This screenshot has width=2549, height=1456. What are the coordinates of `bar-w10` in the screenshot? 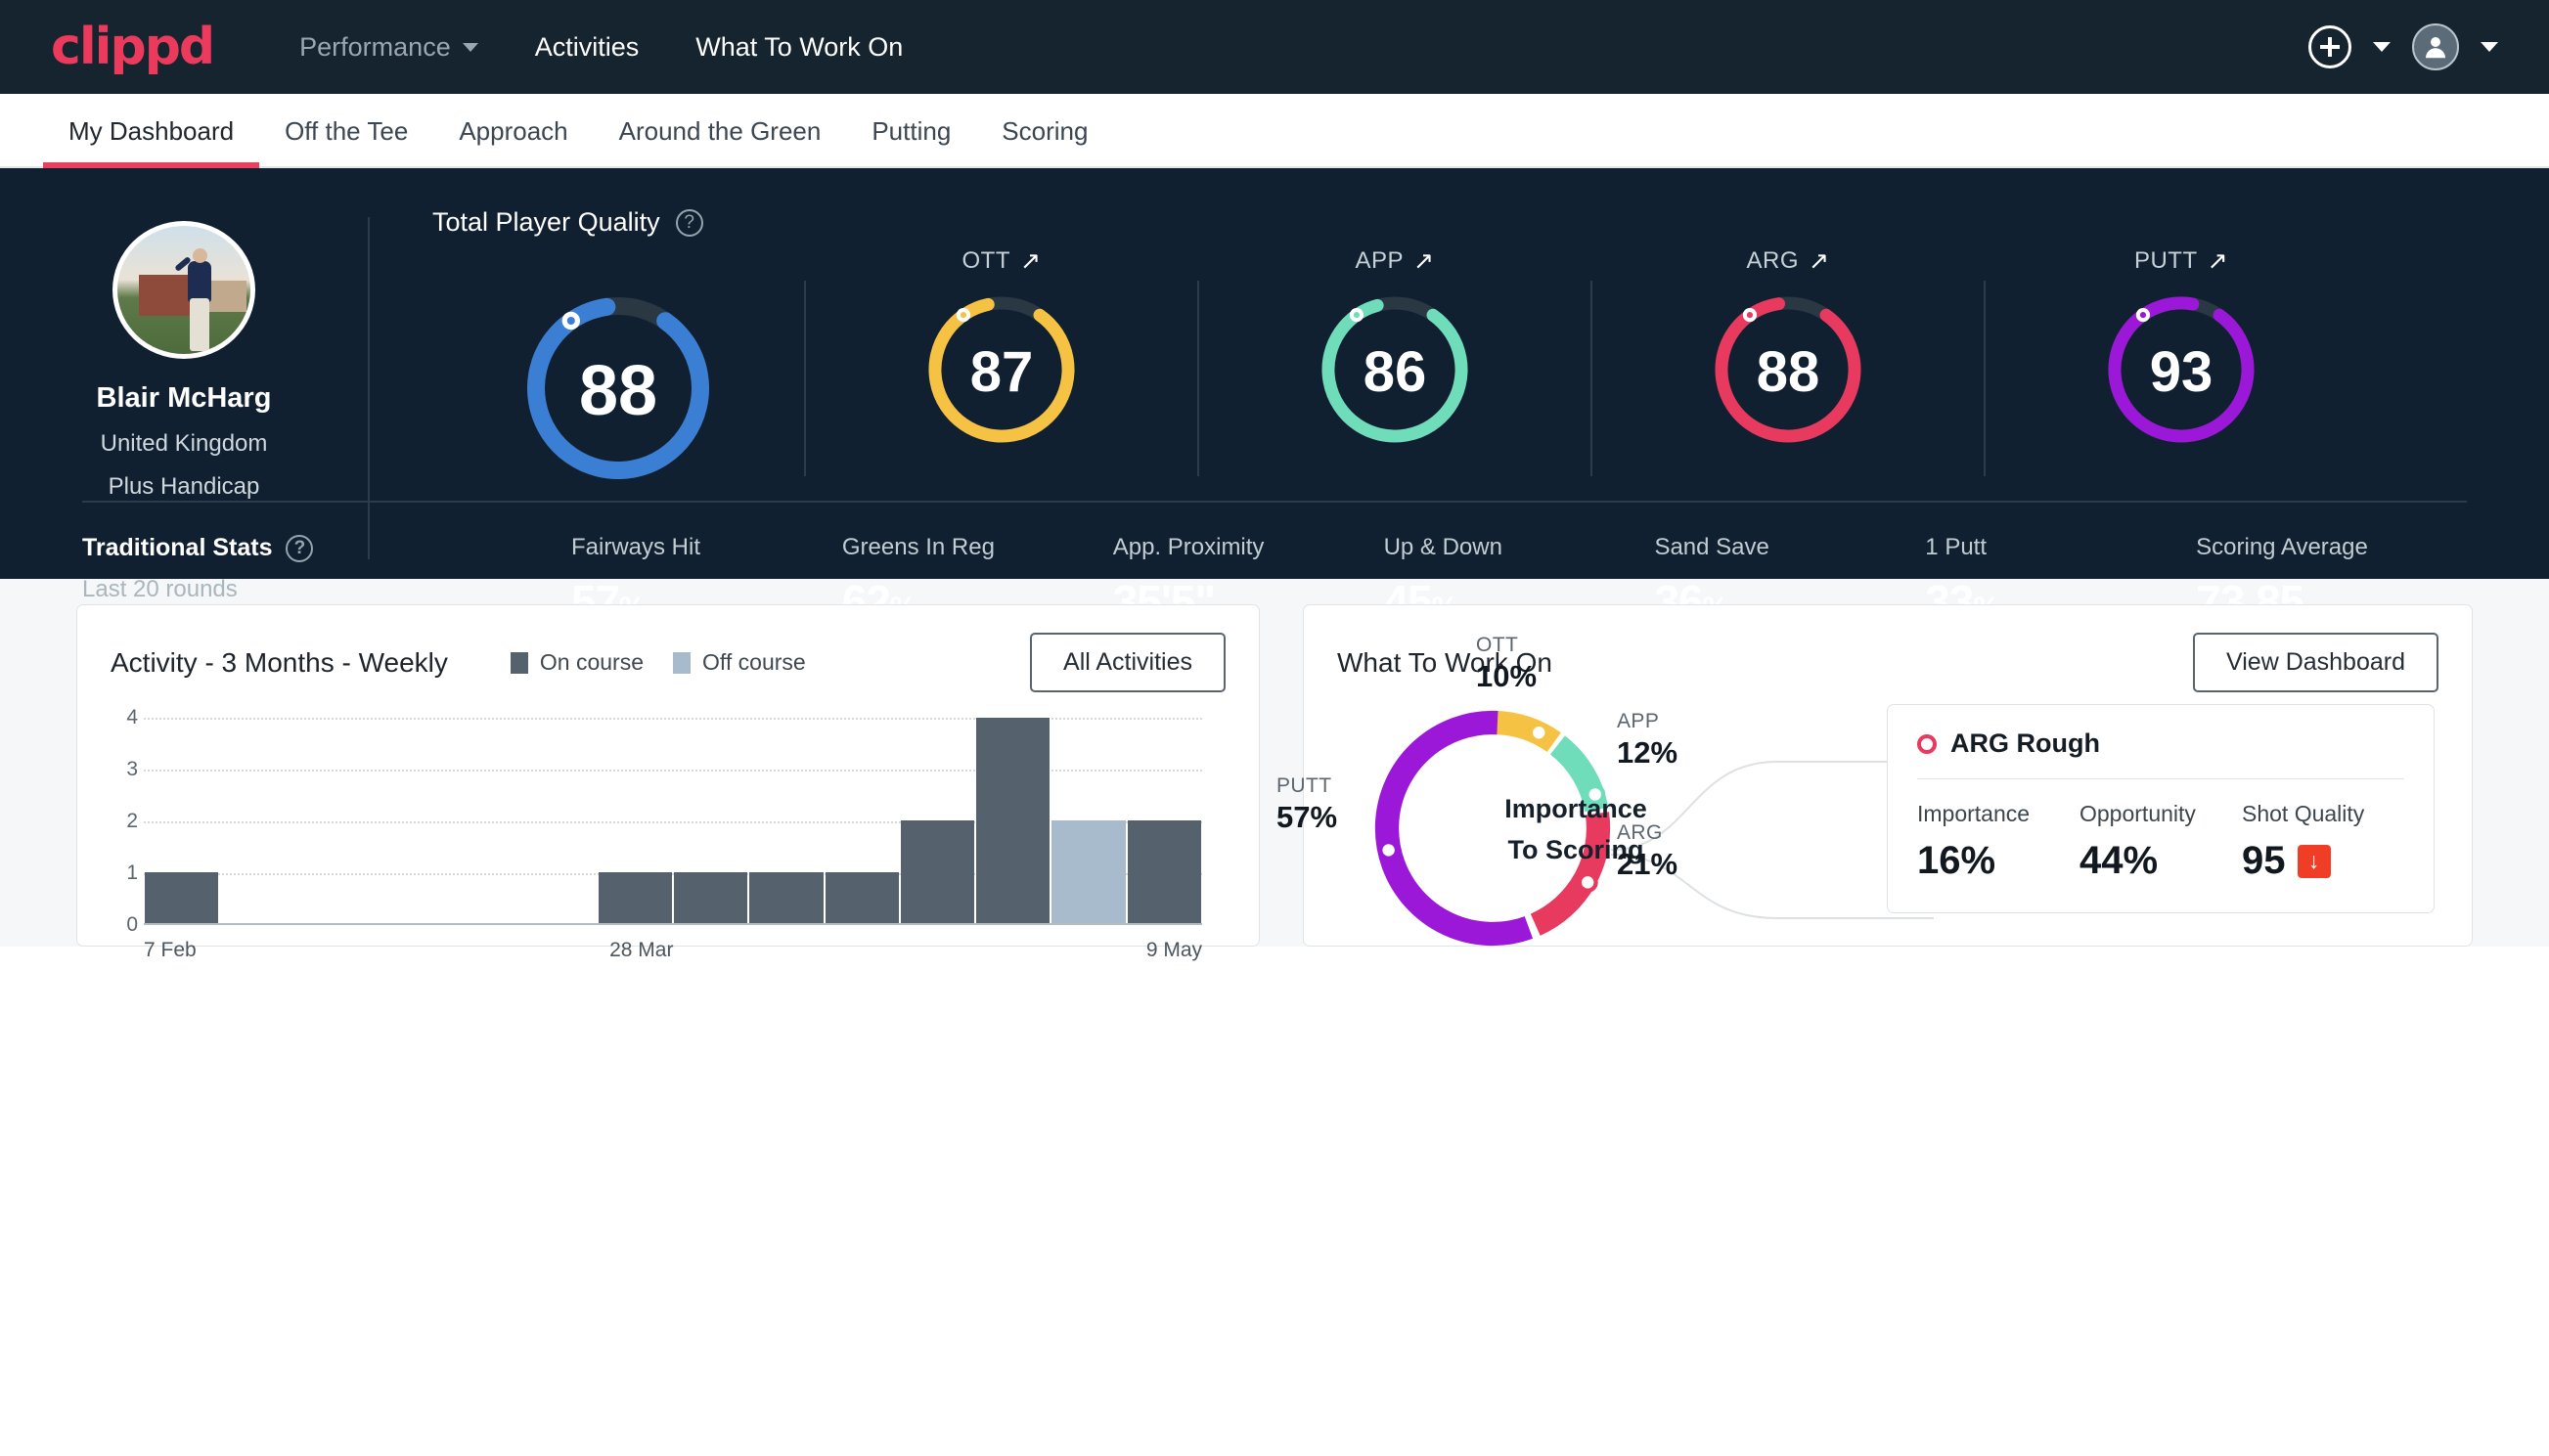 It's located at (862, 897).